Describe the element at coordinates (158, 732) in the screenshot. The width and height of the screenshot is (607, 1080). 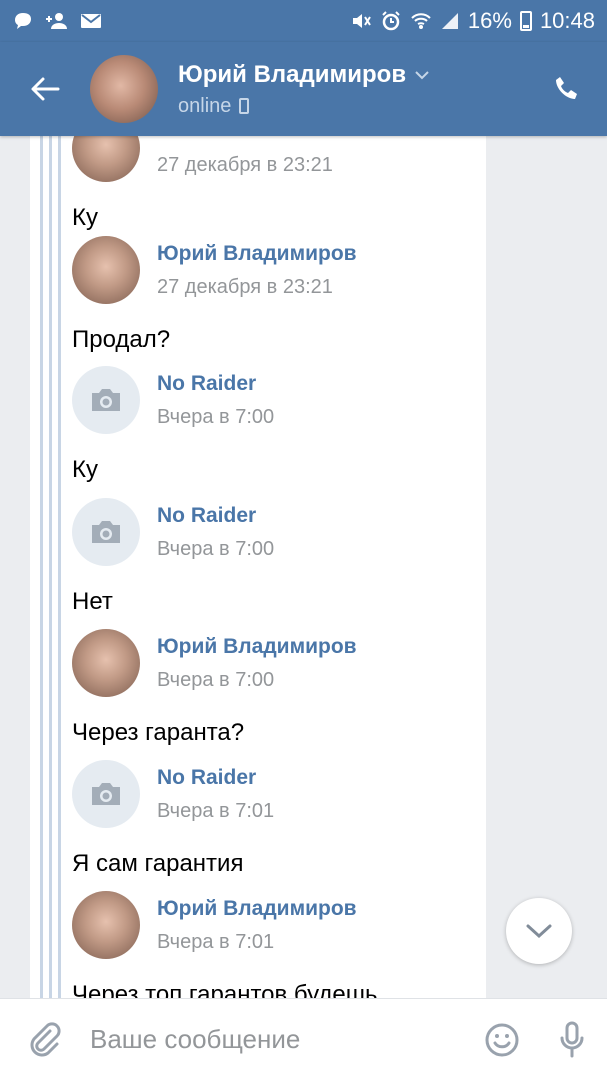
I see `message-text: Через гаранта?` at that location.